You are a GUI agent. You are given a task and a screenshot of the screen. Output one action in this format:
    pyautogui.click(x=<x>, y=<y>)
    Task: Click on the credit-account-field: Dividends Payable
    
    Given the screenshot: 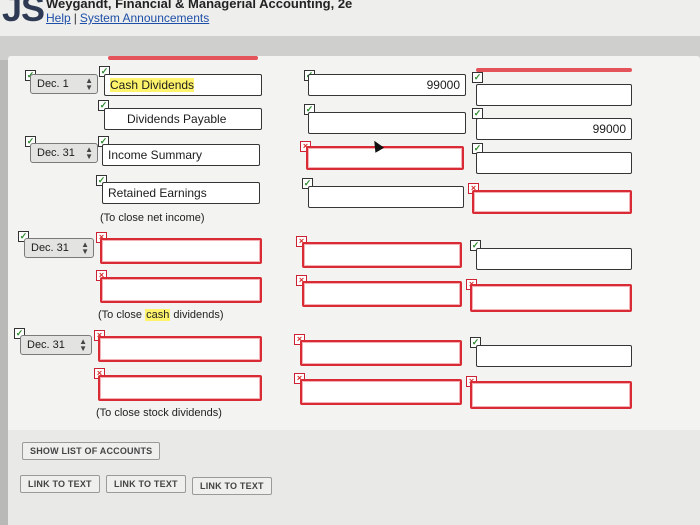 What is the action you would take?
    pyautogui.click(x=183, y=119)
    